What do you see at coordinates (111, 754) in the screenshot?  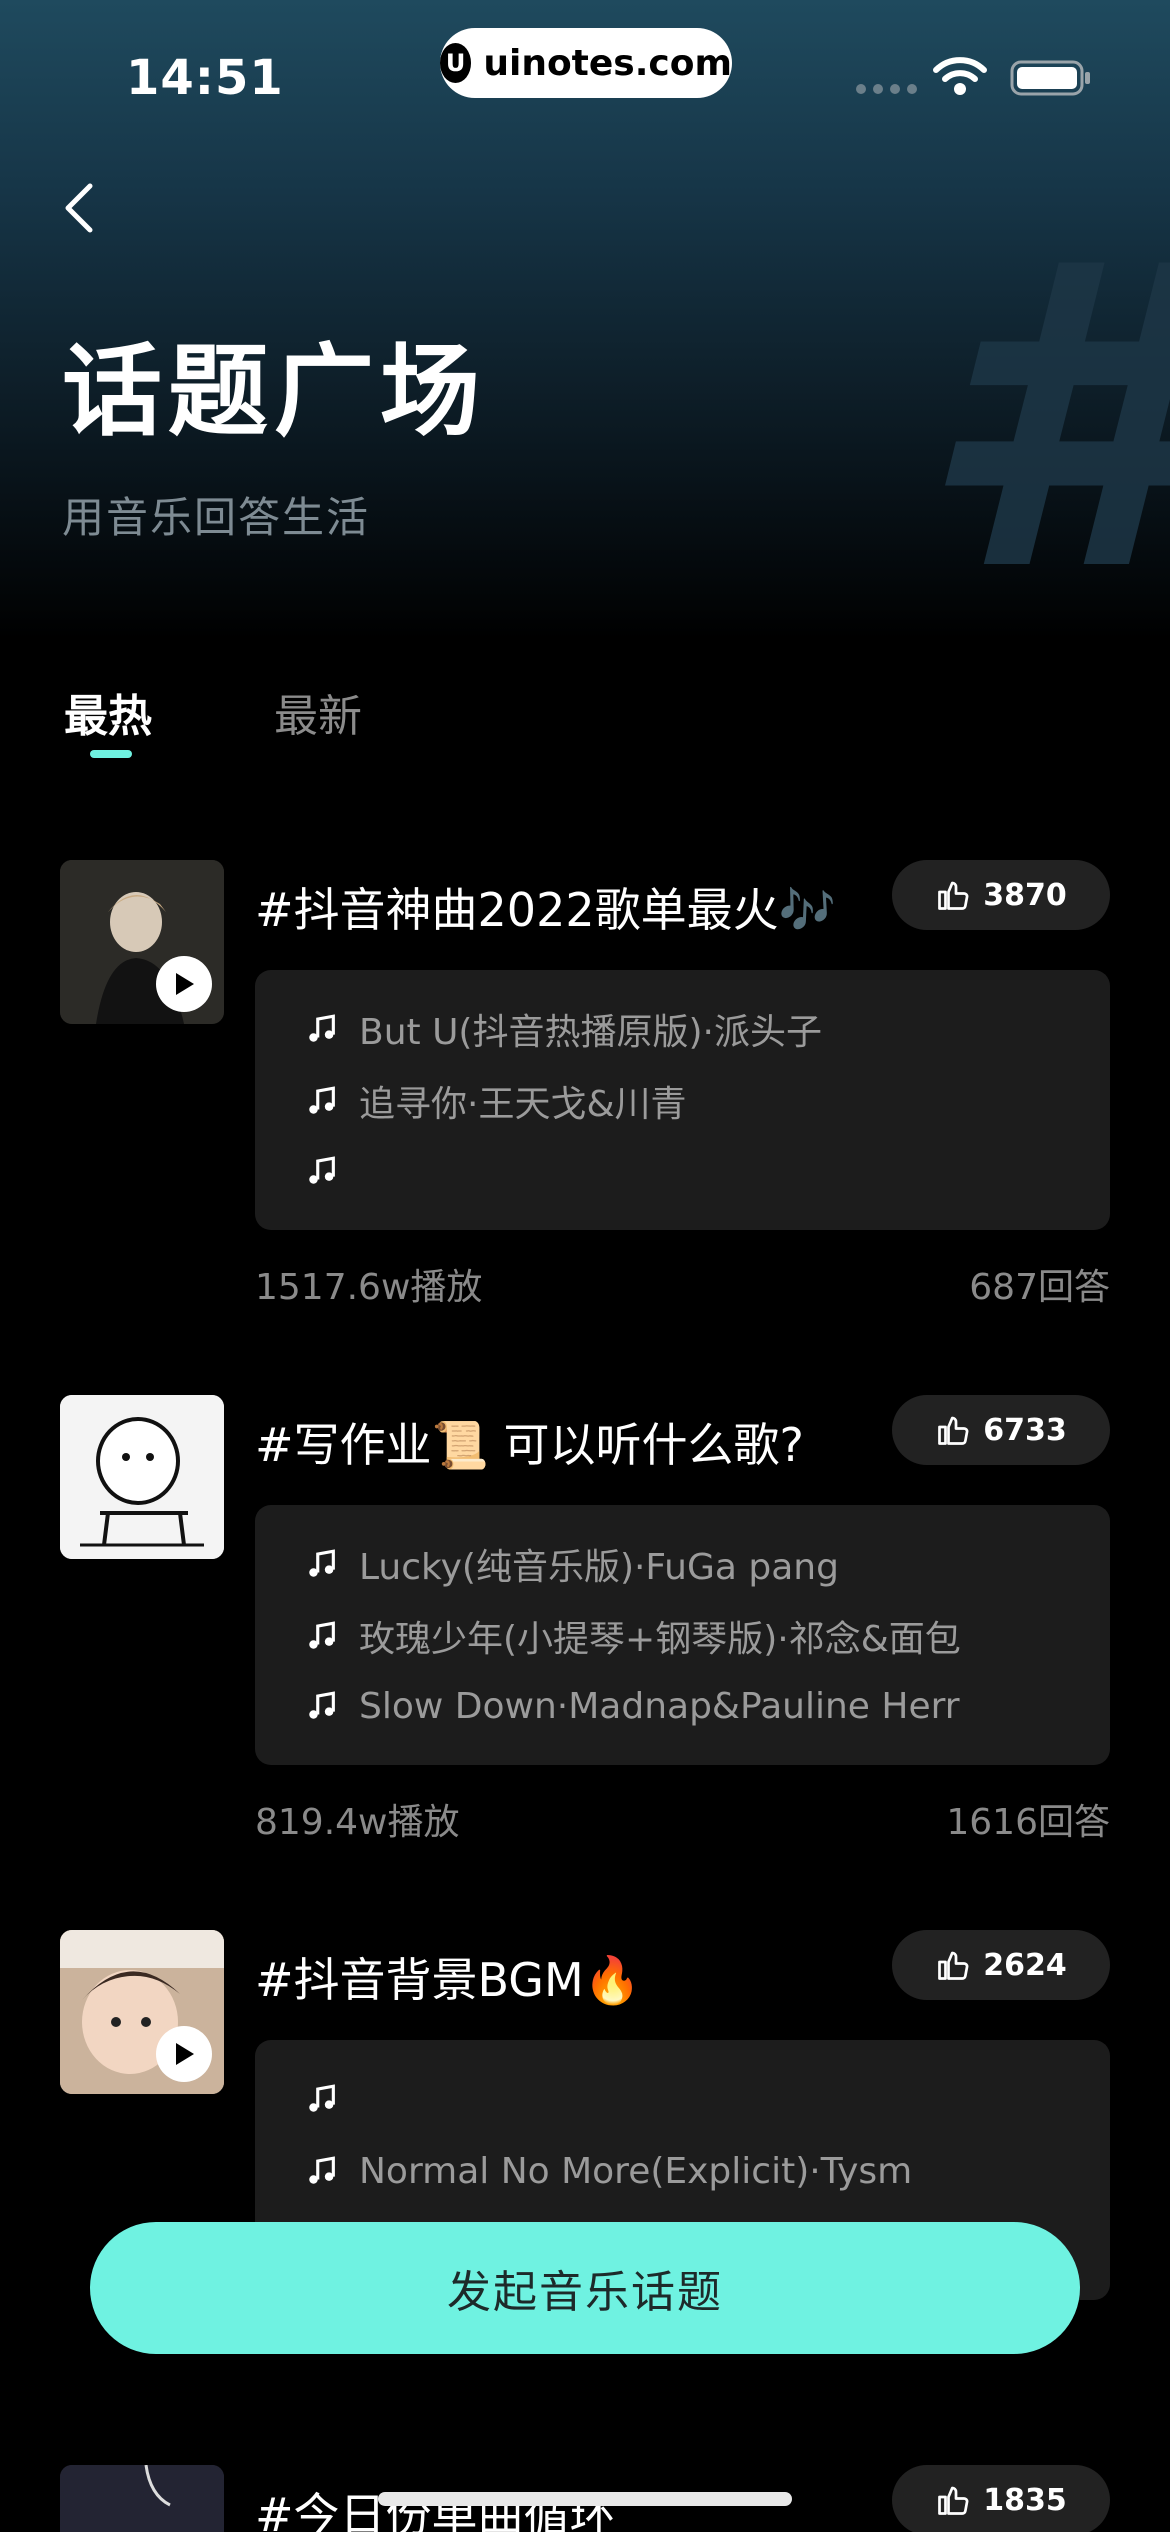 I see `tab-active-indicator` at bounding box center [111, 754].